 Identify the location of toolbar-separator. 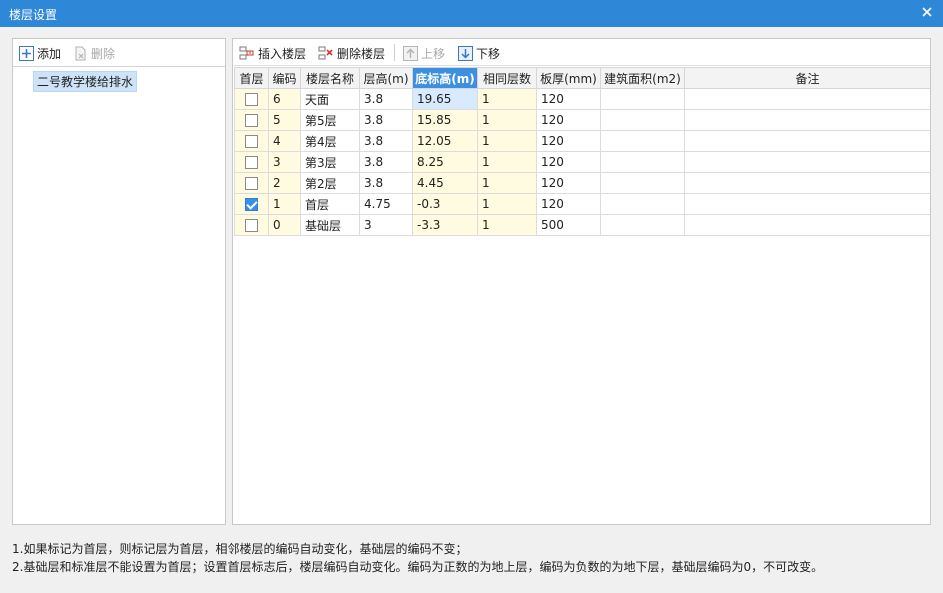
(394, 52).